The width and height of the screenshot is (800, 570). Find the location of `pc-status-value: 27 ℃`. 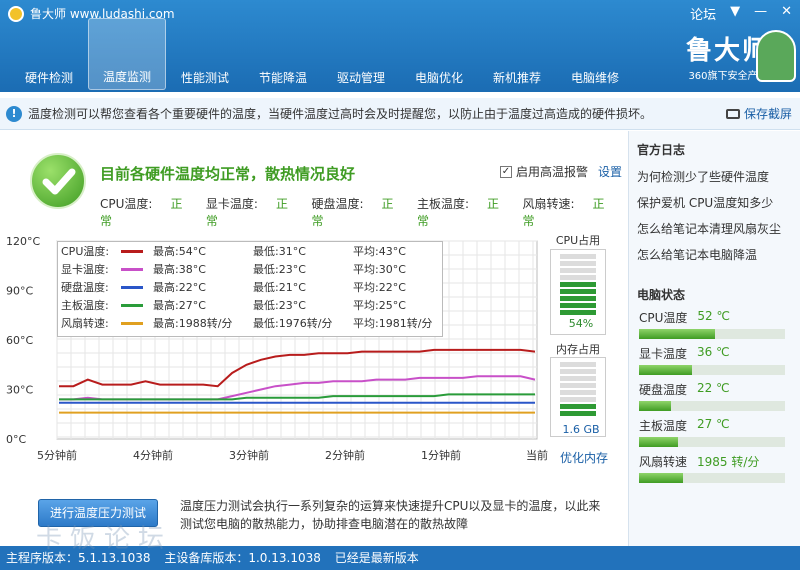

pc-status-value: 27 ℃ is located at coordinates (713, 424).